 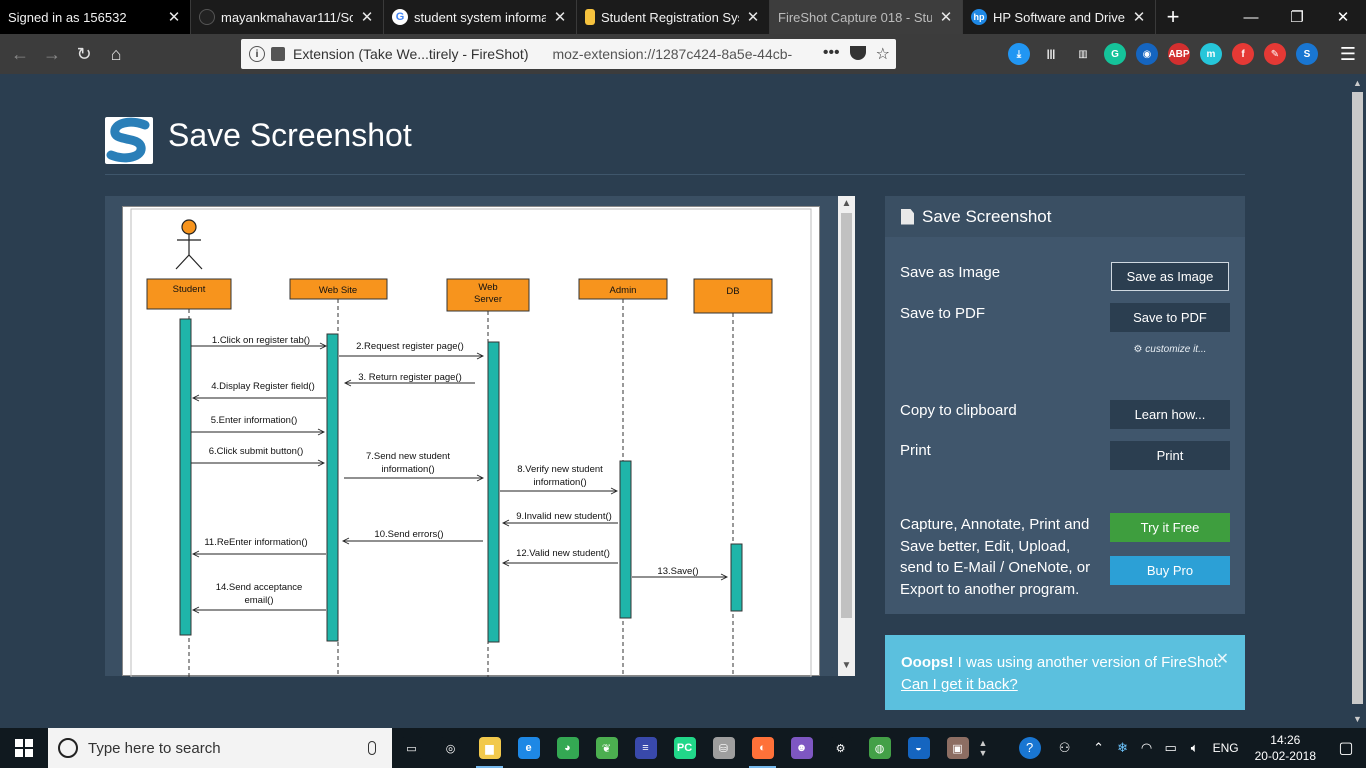 I want to click on bookmark-star-icon: ☆, so click(x=883, y=54).